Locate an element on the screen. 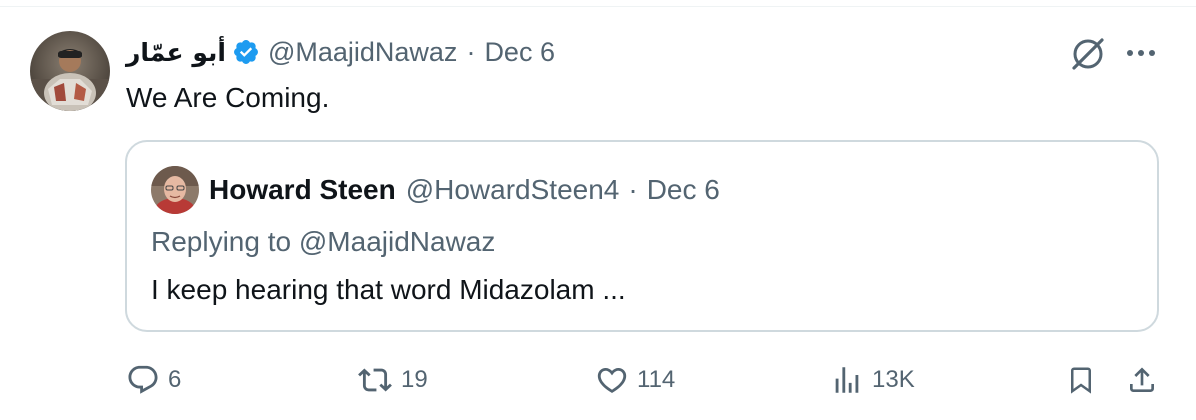 Image resolution: width=1196 pixels, height=420 pixels. quoted-tweet-header: Howard Steen @HowardSteen4 · Dec 6 is located at coordinates (464, 190).